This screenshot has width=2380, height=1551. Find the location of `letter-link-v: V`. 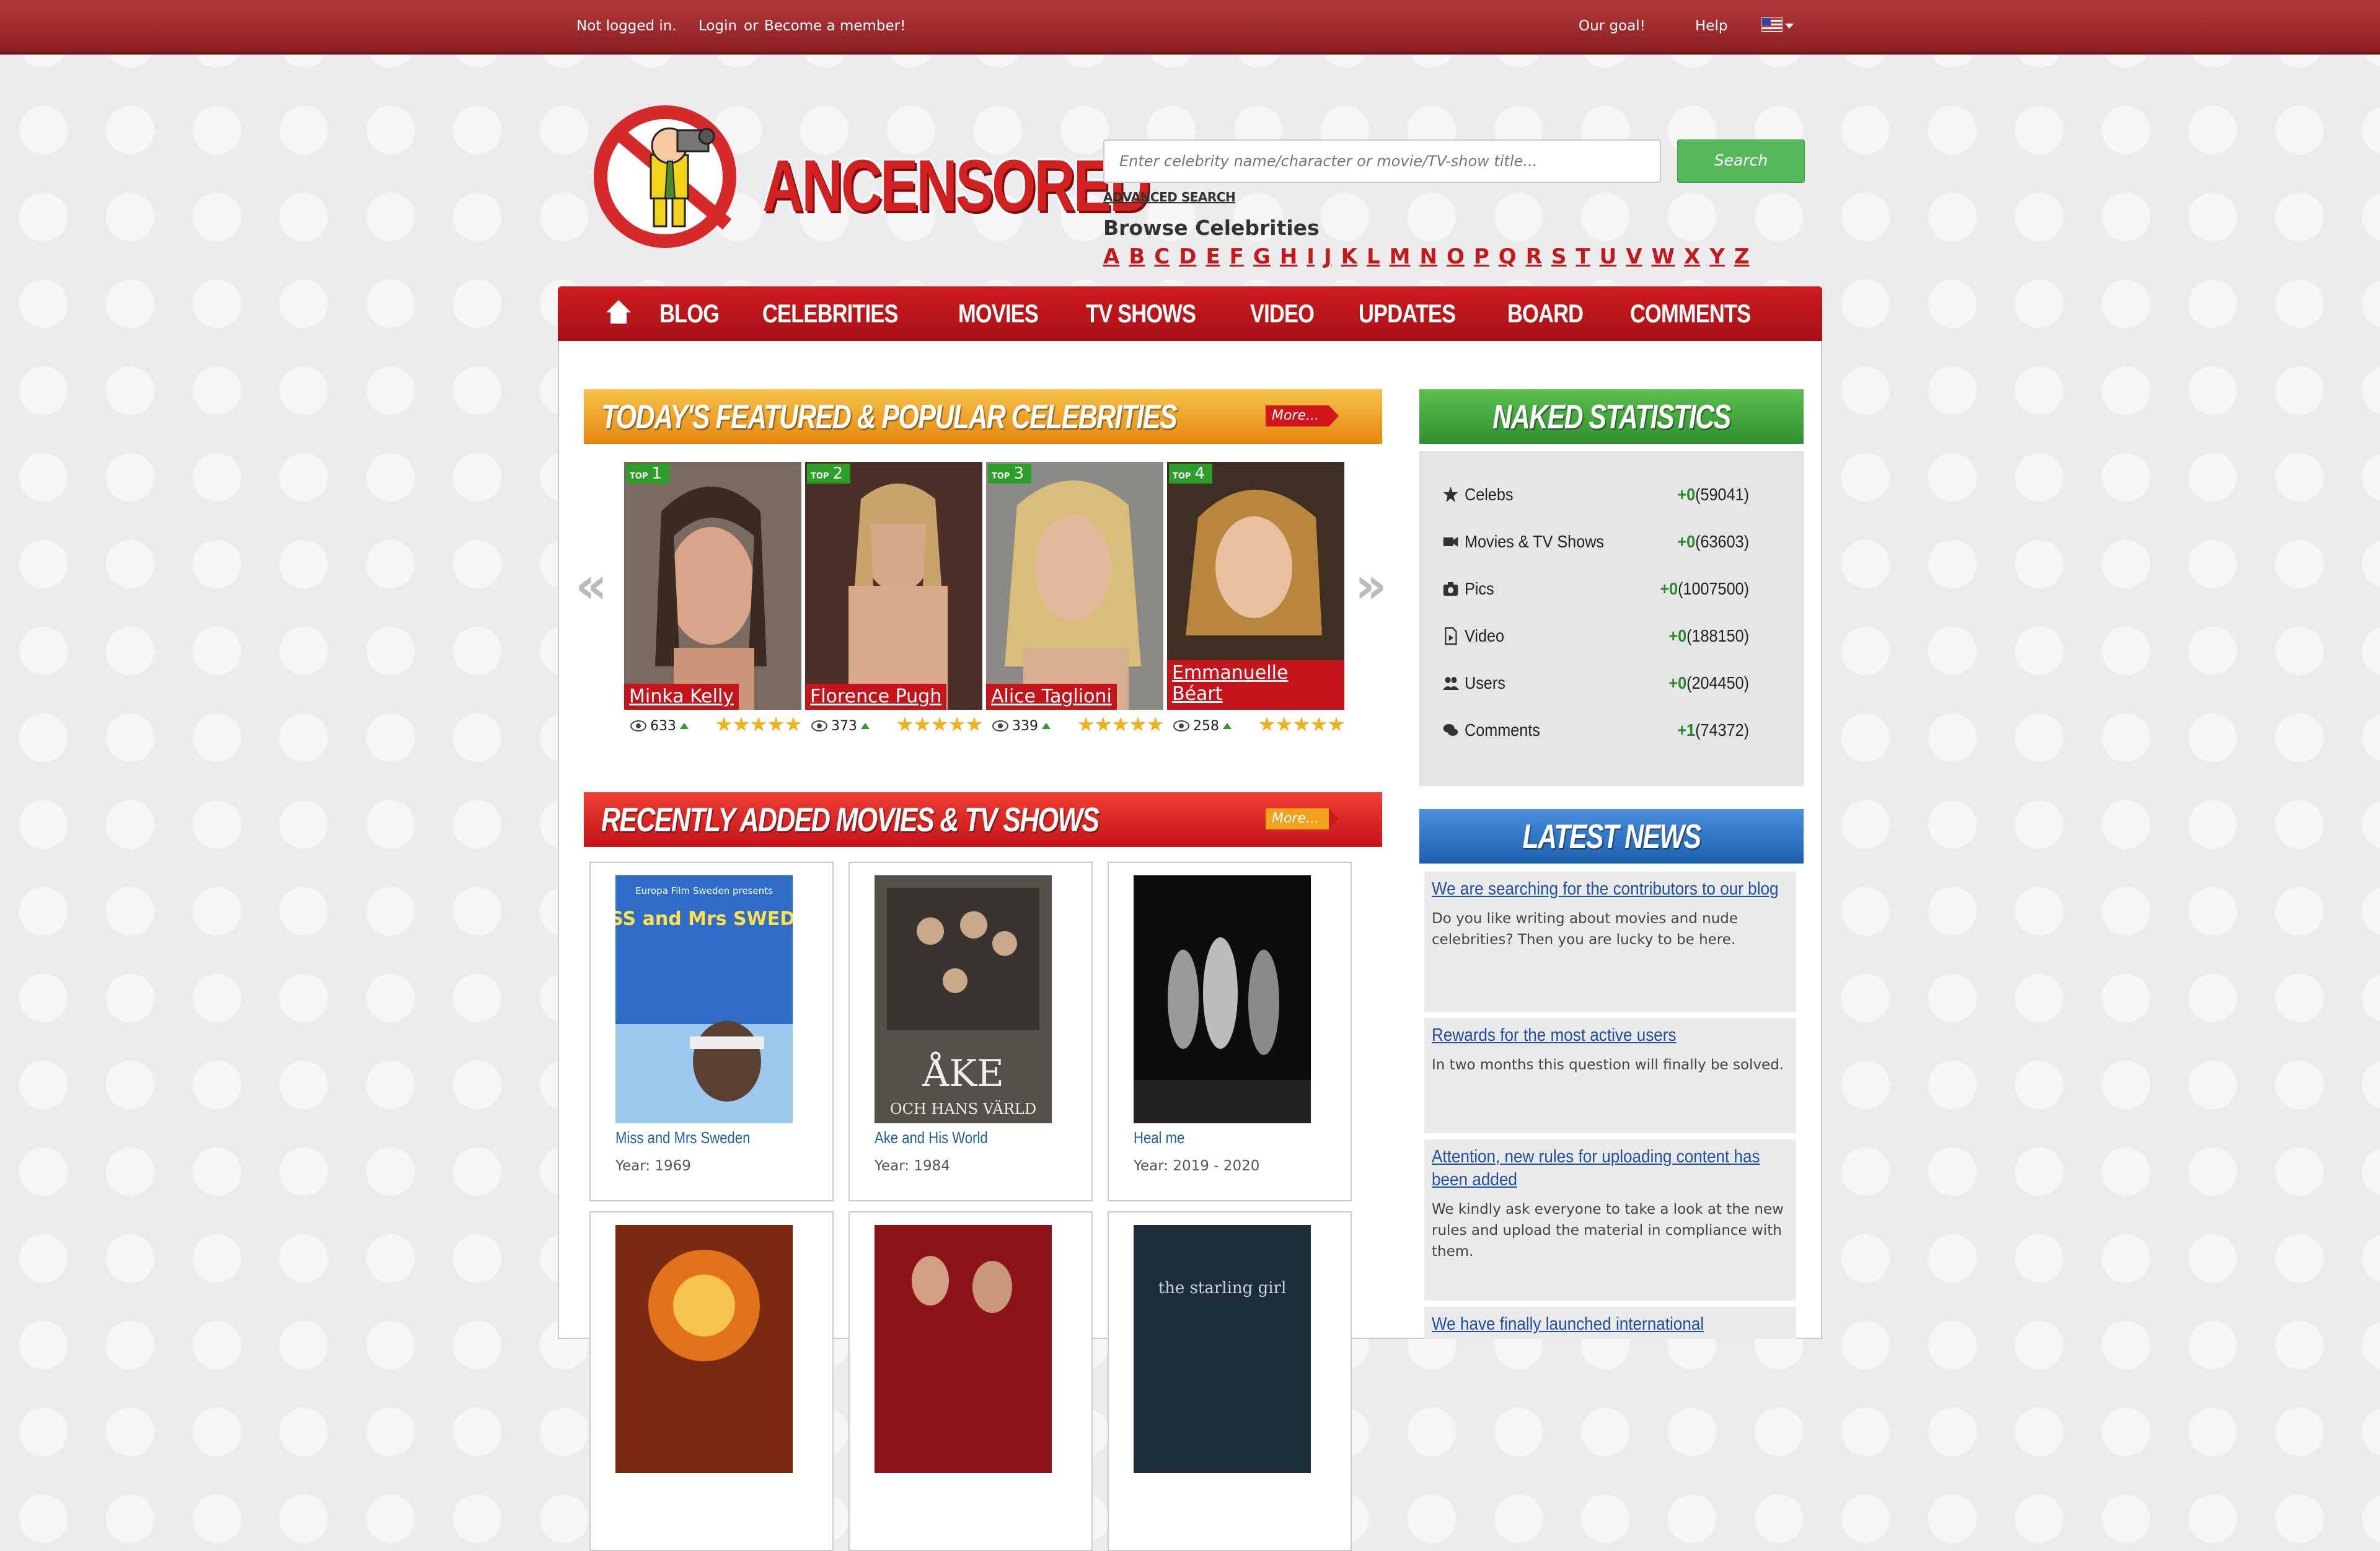

letter-link-v: V is located at coordinates (1634, 256).